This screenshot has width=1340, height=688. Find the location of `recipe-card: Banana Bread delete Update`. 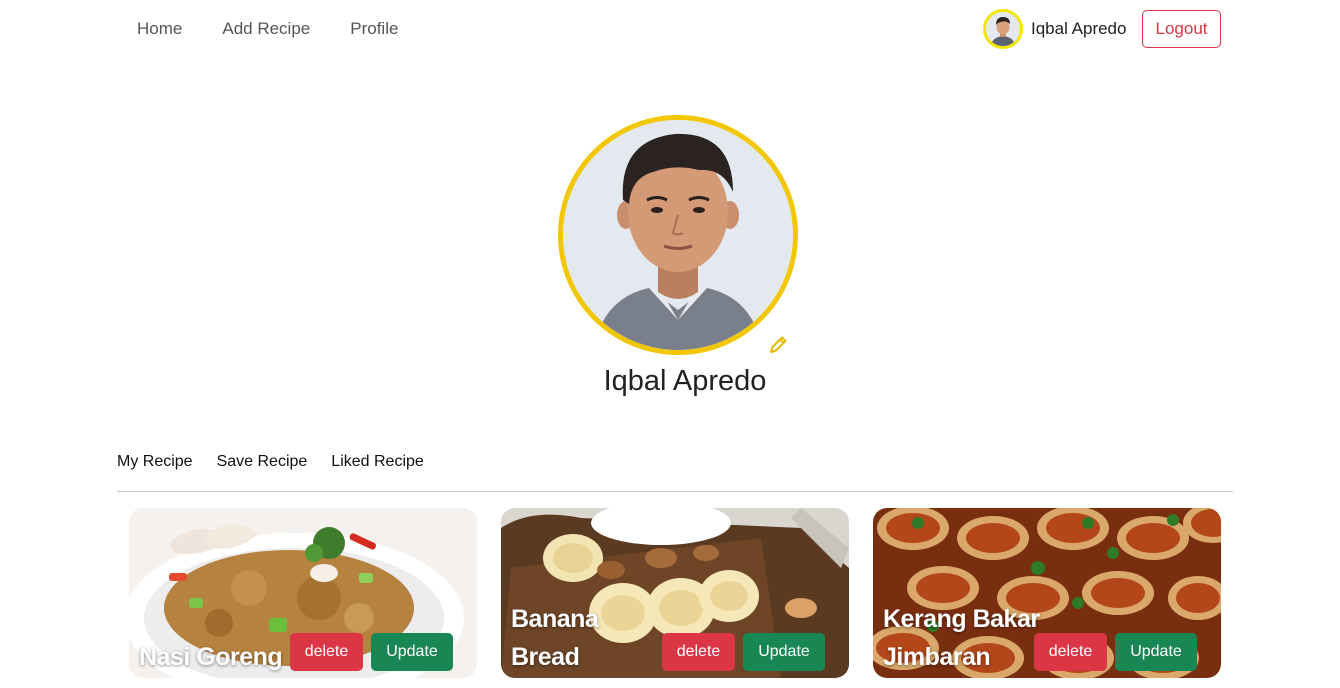

recipe-card: Banana Bread delete Update is located at coordinates (675, 593).